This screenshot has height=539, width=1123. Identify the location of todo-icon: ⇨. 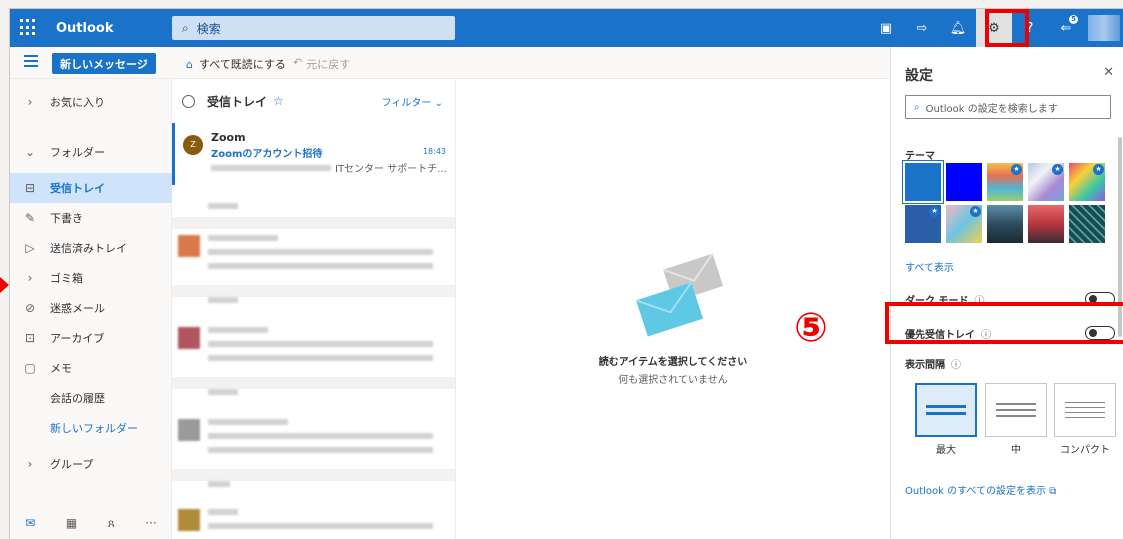
(922, 28).